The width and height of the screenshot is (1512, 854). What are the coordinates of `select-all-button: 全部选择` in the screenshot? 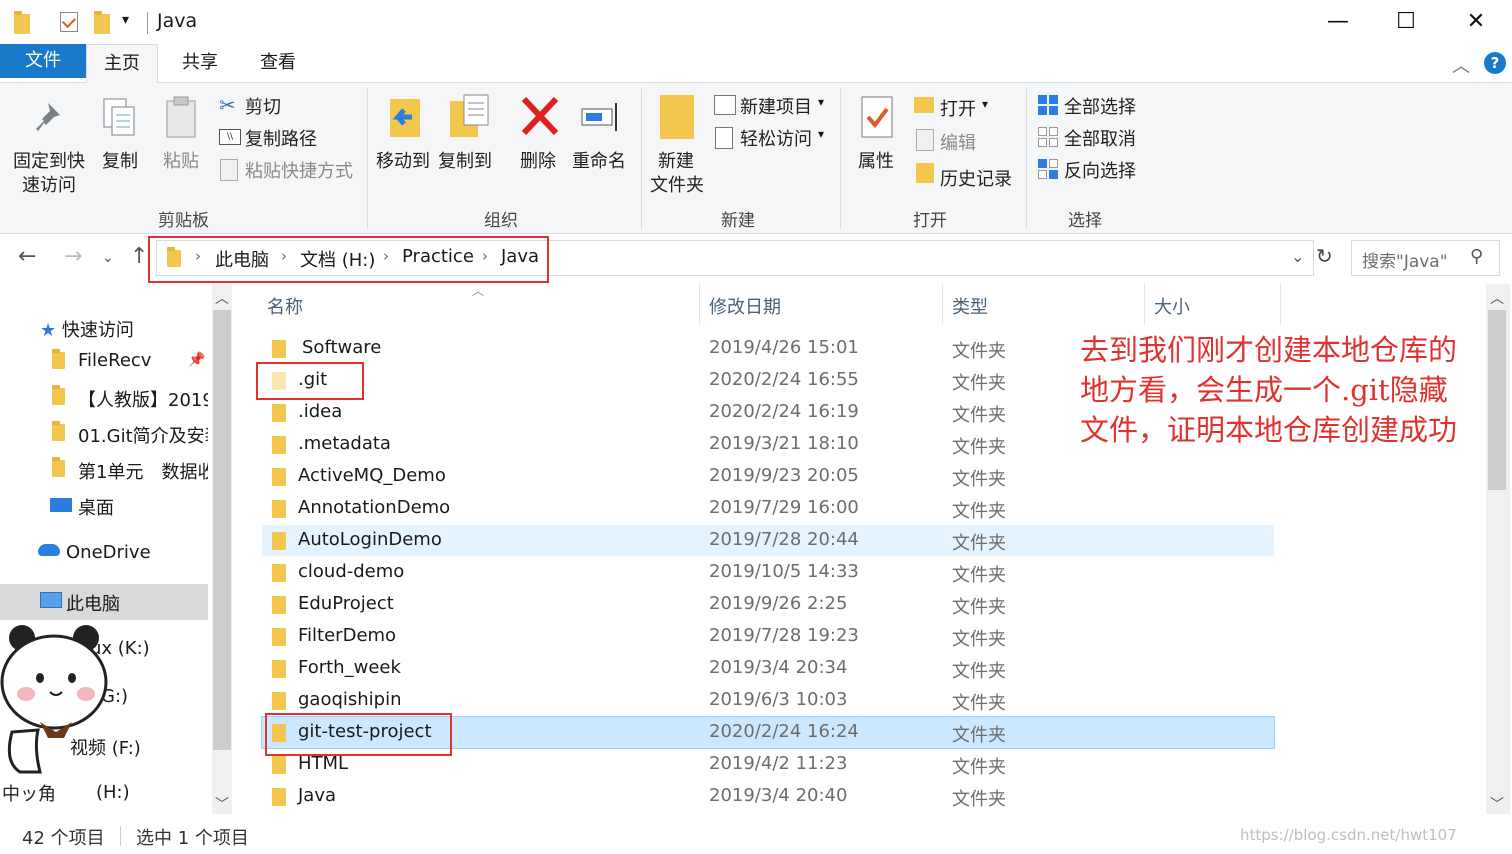 It's located at (1100, 106).